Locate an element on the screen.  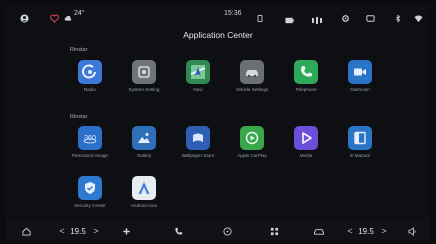
right-temp-increase: > is located at coordinates (384, 231).